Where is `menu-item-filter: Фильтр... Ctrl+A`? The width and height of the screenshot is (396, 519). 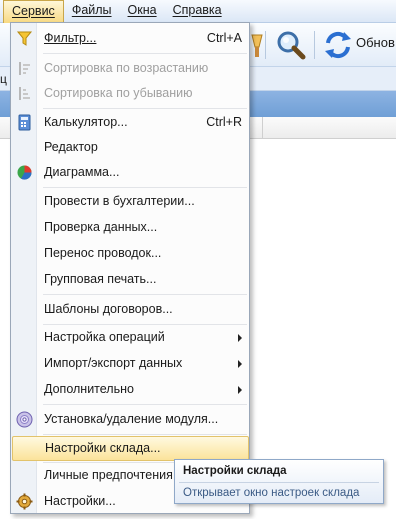 menu-item-filter: Фильтр... Ctrl+A is located at coordinates (130, 38).